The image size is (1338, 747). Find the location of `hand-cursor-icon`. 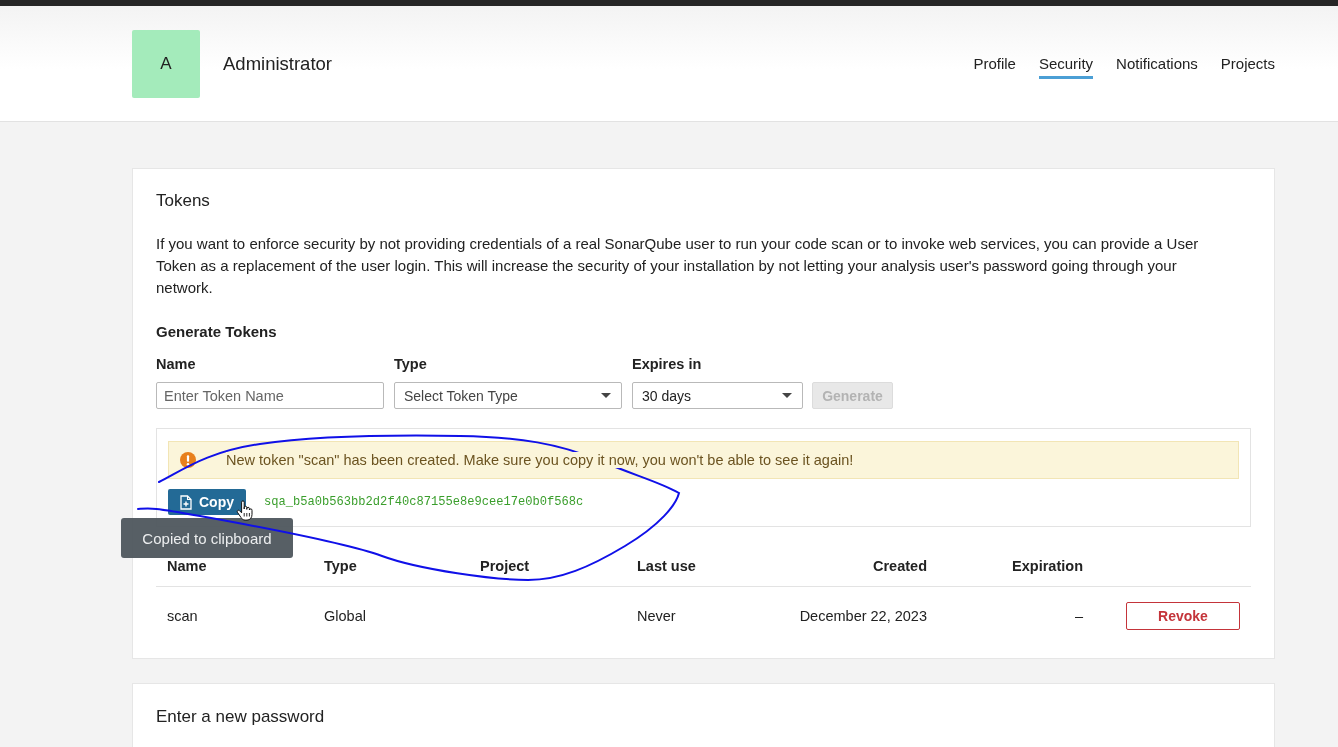

hand-cursor-icon is located at coordinates (245, 510).